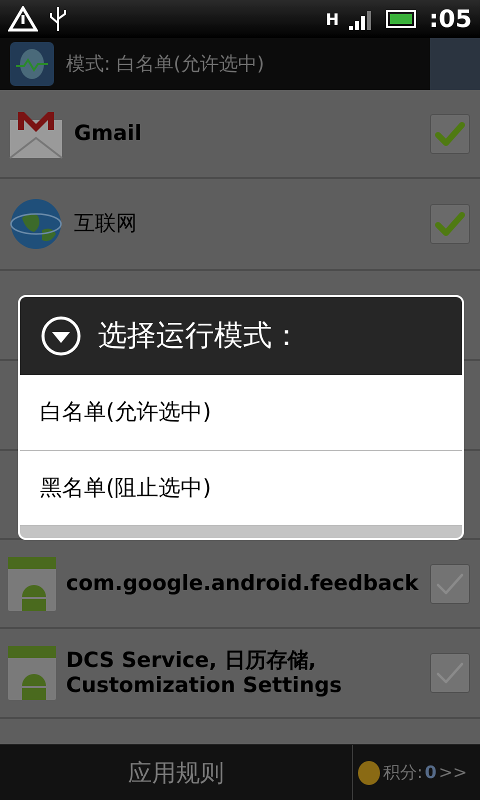  What do you see at coordinates (32, 64) in the screenshot?
I see `app-logo-icon` at bounding box center [32, 64].